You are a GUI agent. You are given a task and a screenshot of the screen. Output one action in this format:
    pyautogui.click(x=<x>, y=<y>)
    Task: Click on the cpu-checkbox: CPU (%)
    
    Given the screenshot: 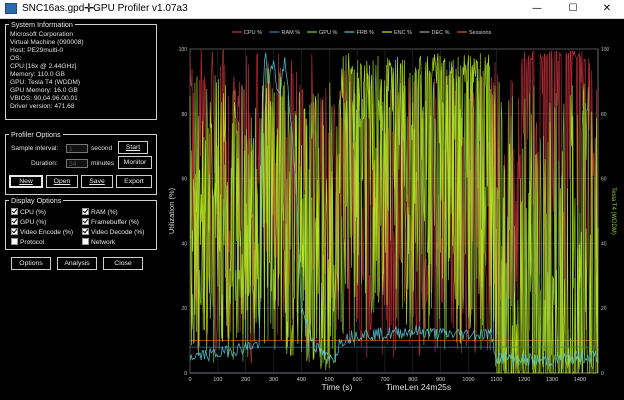 What is the action you would take?
    pyautogui.click(x=28, y=212)
    